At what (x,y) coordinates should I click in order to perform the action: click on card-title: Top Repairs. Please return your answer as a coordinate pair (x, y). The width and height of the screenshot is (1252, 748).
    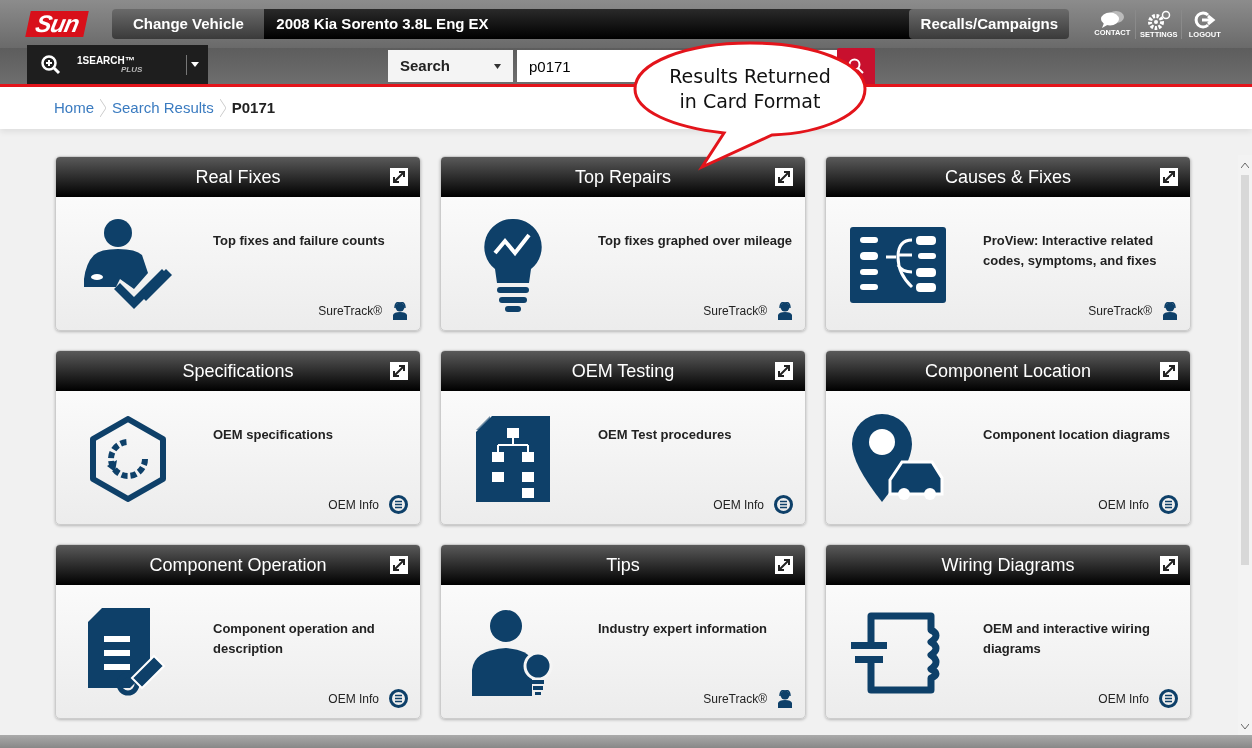
    Looking at the image, I should click on (622, 177).